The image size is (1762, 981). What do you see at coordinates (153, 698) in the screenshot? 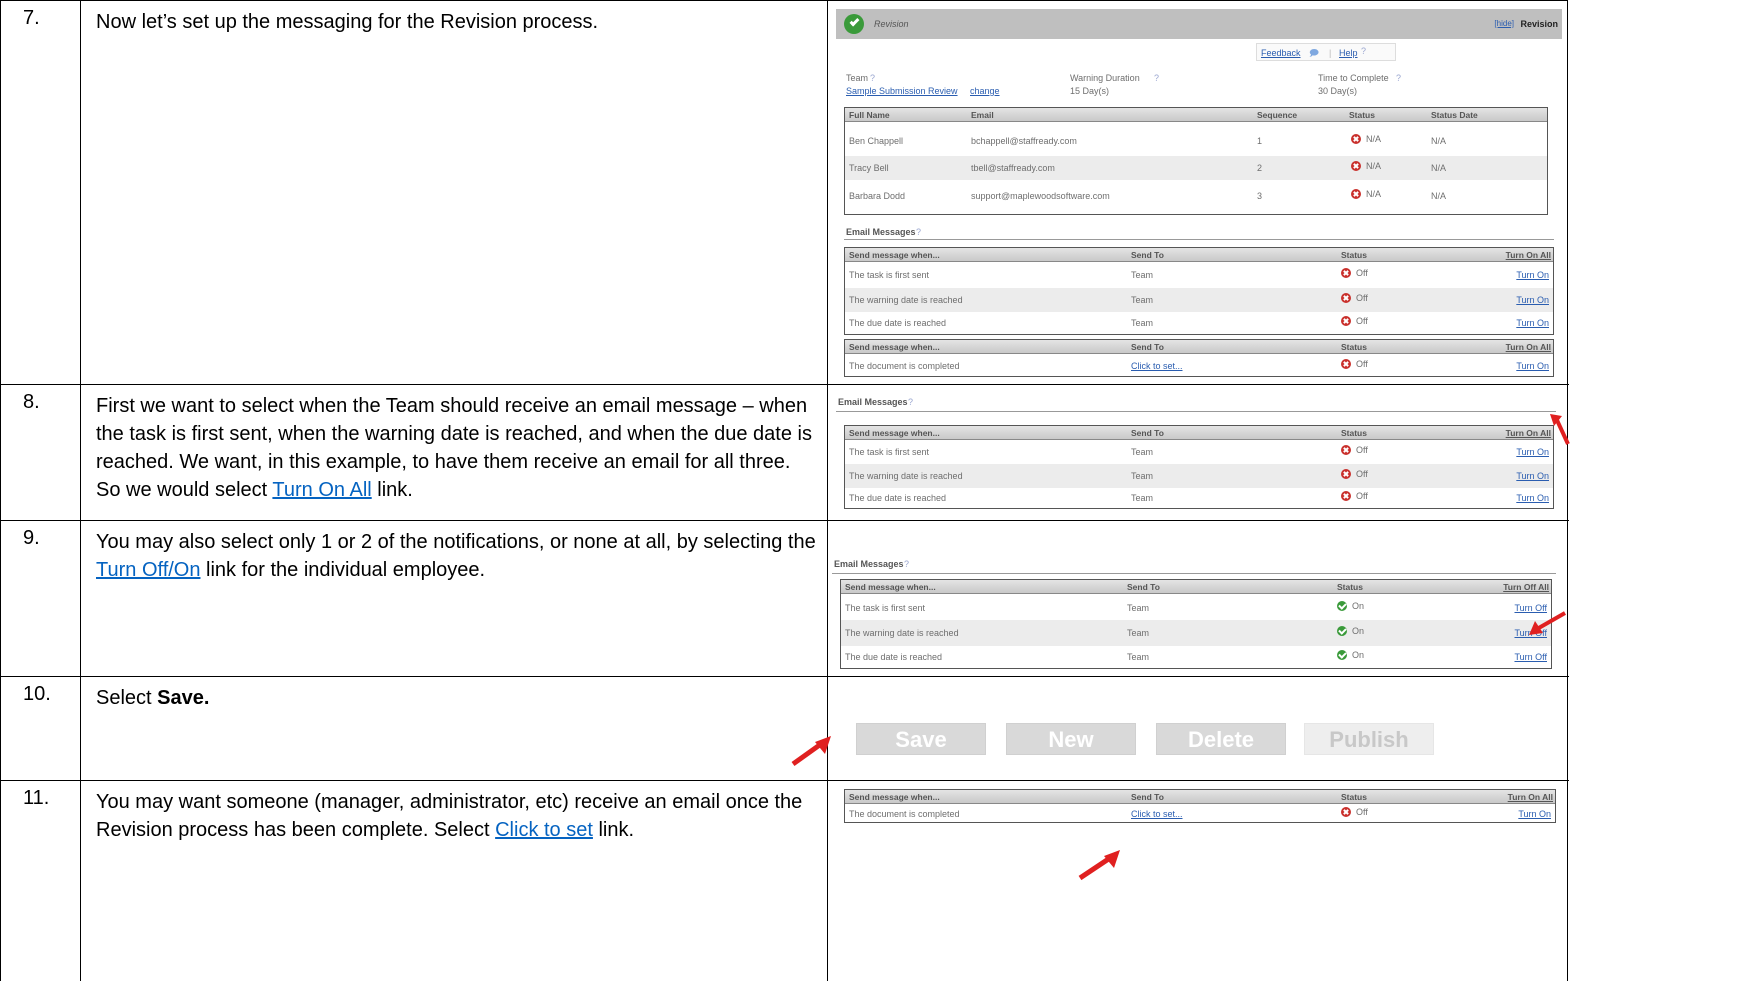
I see `step-text: Select Save.` at bounding box center [153, 698].